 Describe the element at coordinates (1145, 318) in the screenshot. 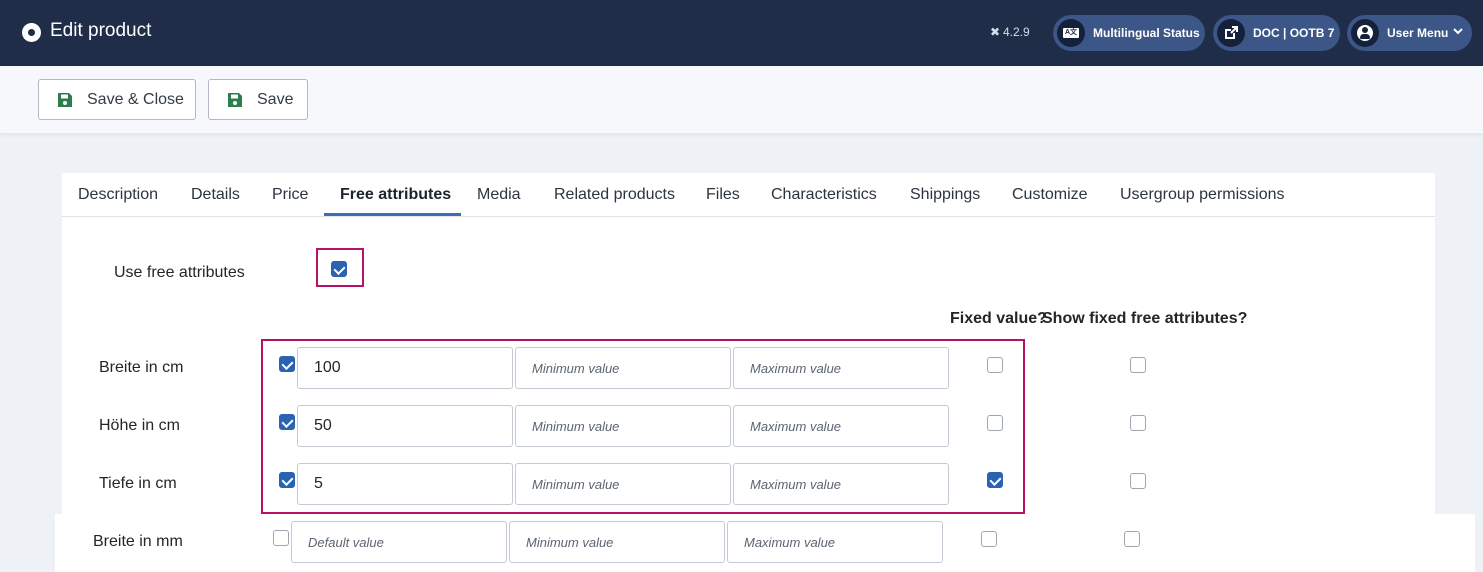

I see `show-fixed-free-attributes-header: Show fixed free attributes?` at that location.